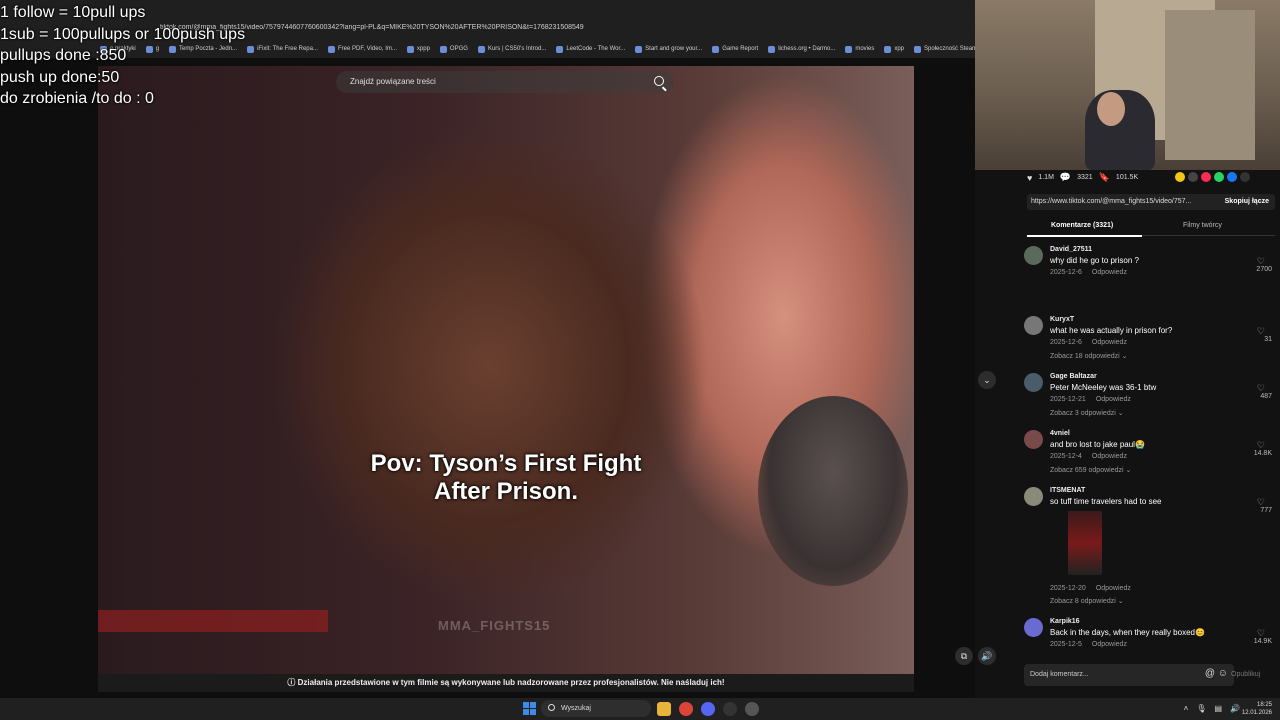 Image resolution: width=1280 pixels, height=720 pixels. Describe the element at coordinates (1206, 177) in the screenshot. I see `send-icon` at that location.